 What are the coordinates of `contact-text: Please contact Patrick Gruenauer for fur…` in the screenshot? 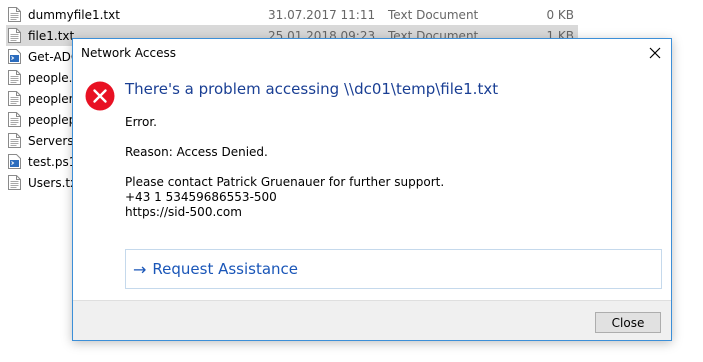 It's located at (285, 182).